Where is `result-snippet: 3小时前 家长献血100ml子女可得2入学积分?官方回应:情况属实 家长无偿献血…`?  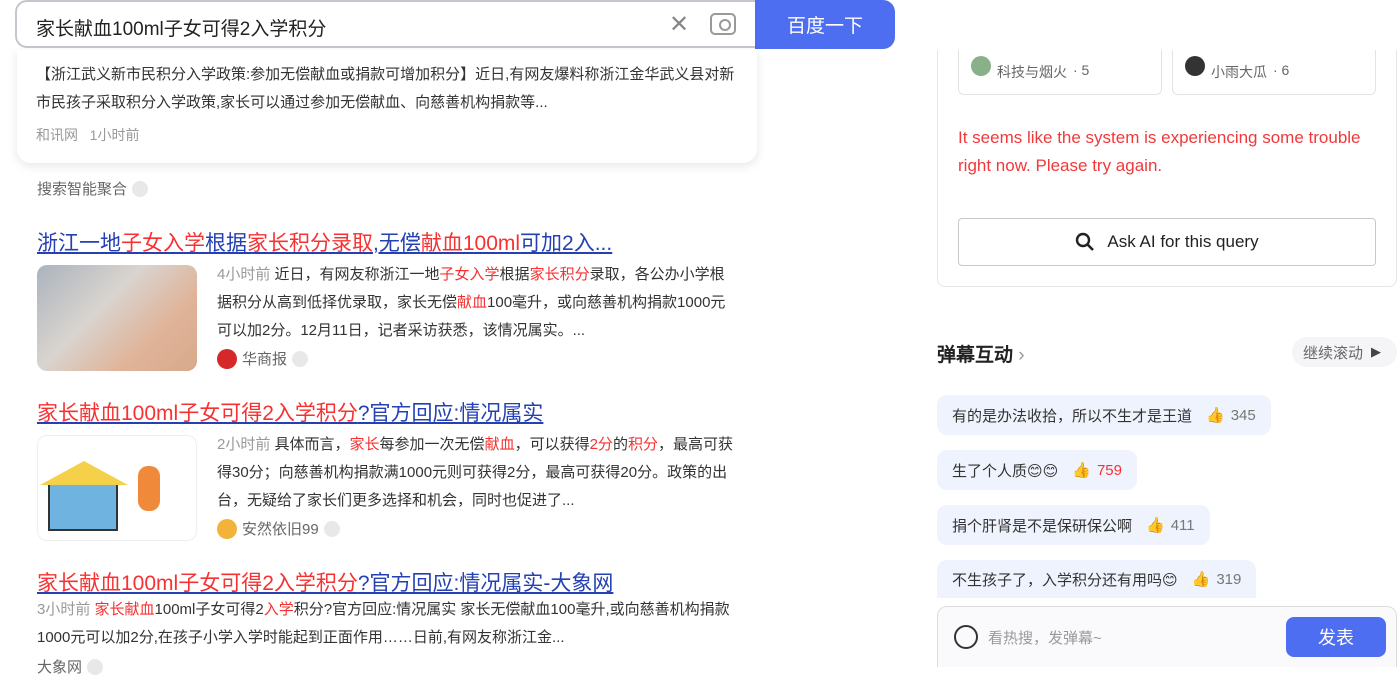
result-snippet: 3小时前 家长献血100ml子女可得2入学积分?官方回应:情况属实 家长无偿献血… is located at coordinates (387, 624).